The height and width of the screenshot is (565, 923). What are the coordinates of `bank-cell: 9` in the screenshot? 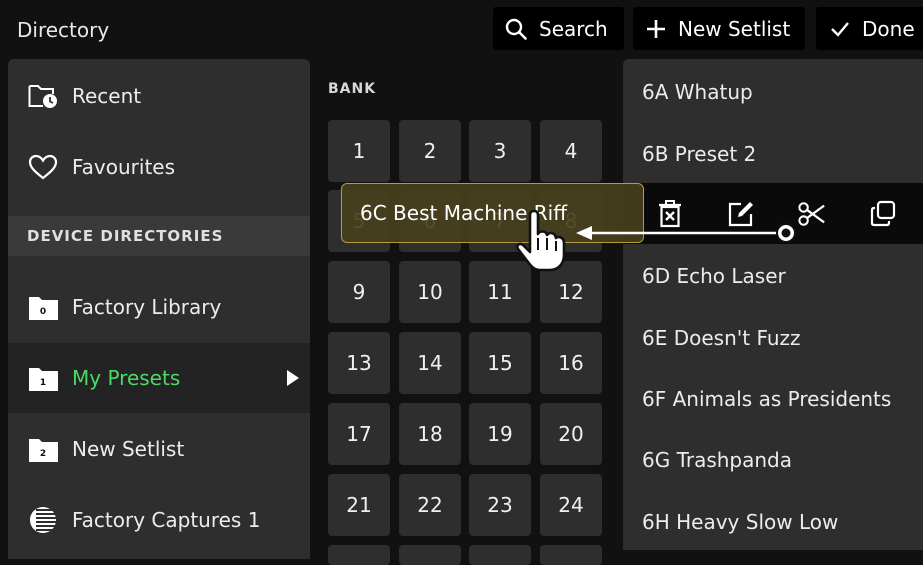 It's located at (359, 292).